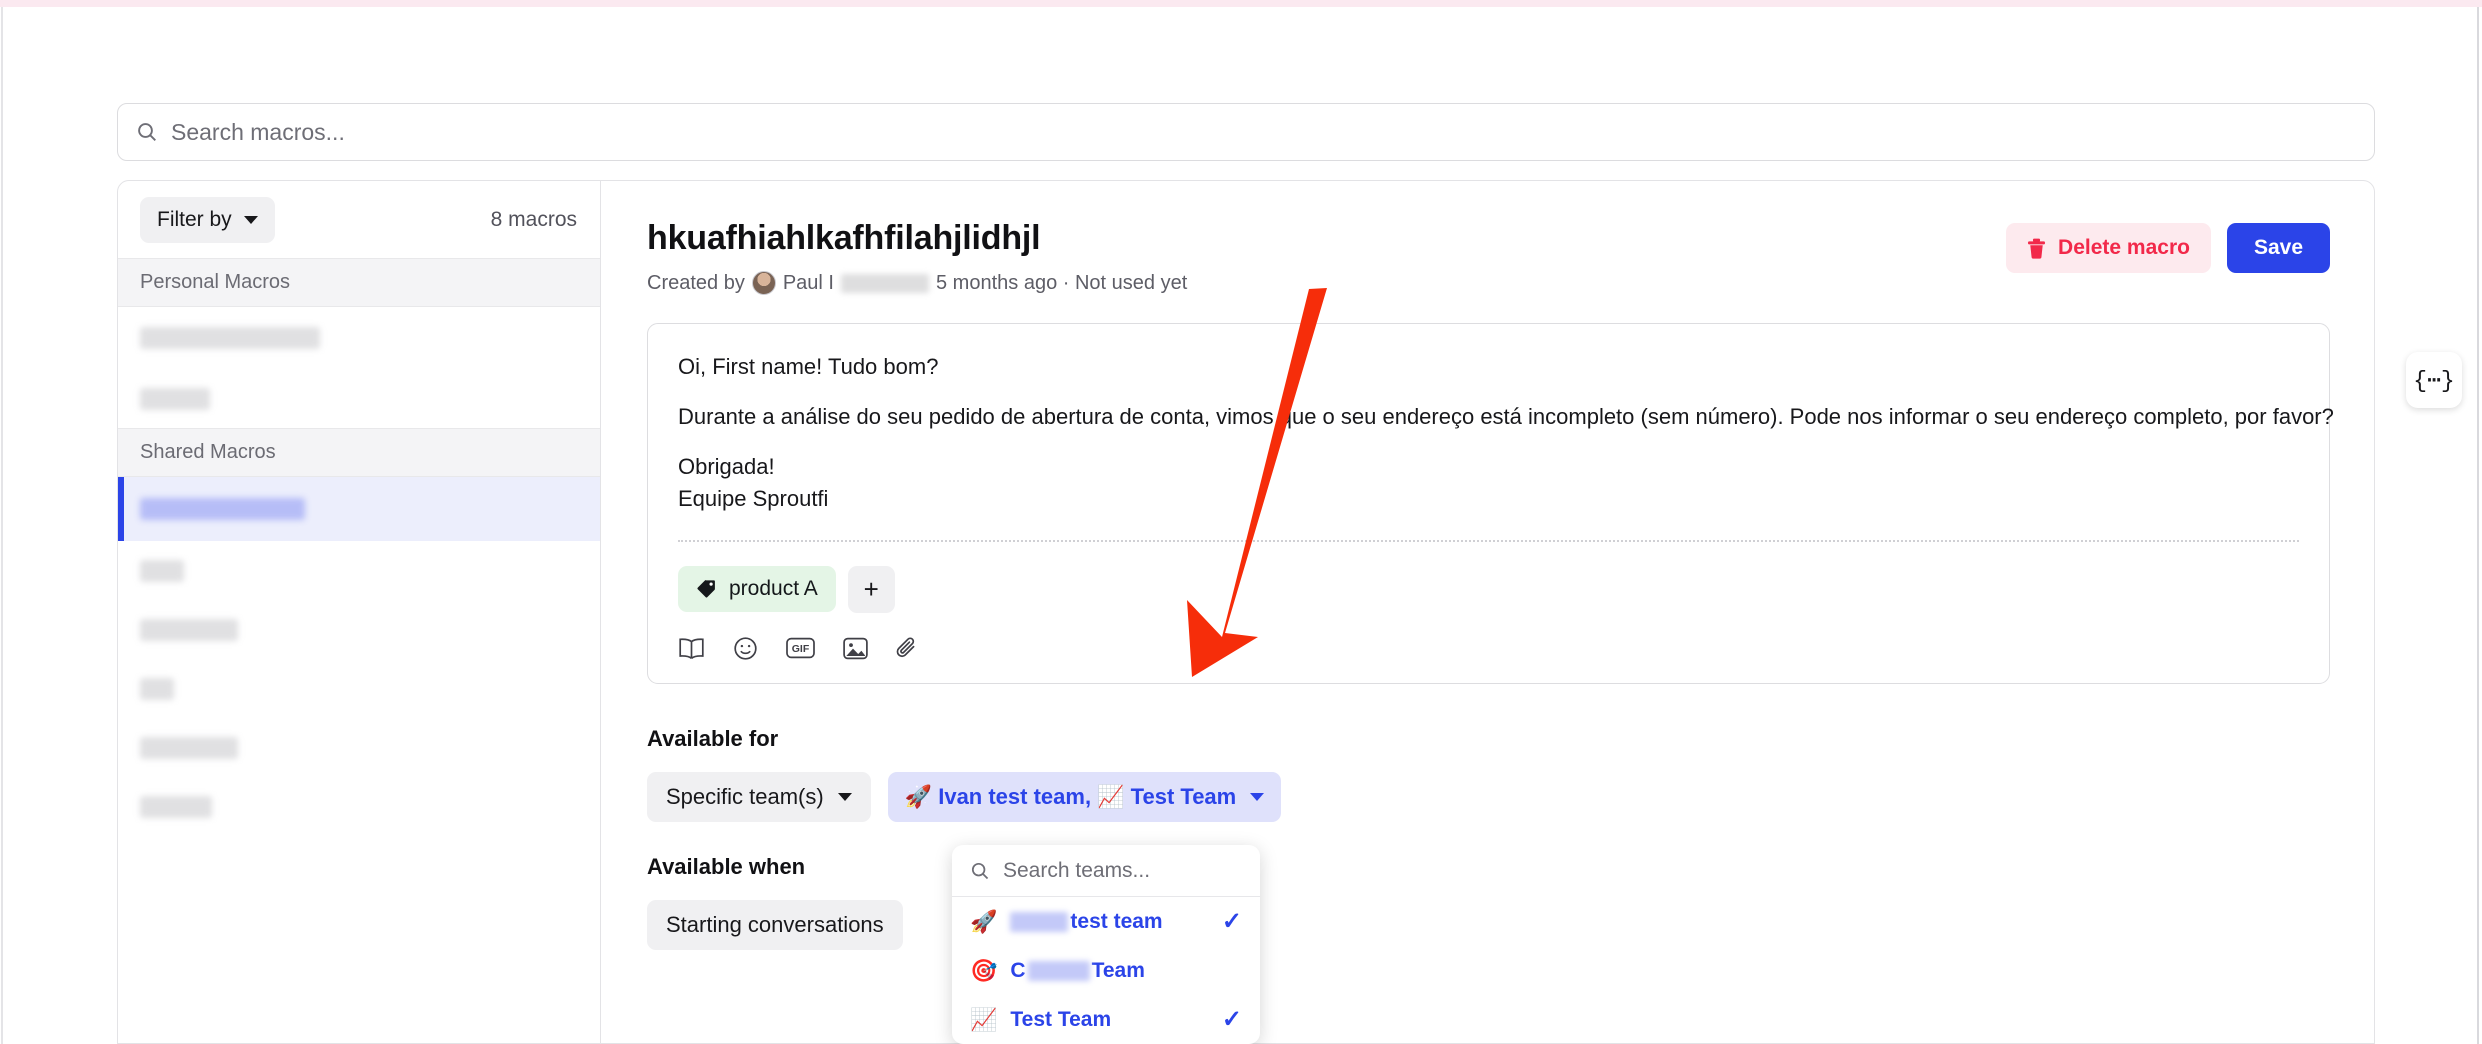 This screenshot has width=2482, height=1044. Describe the element at coordinates (359, 282) in the screenshot. I see `sidebar-group-header: Personal Macros` at that location.